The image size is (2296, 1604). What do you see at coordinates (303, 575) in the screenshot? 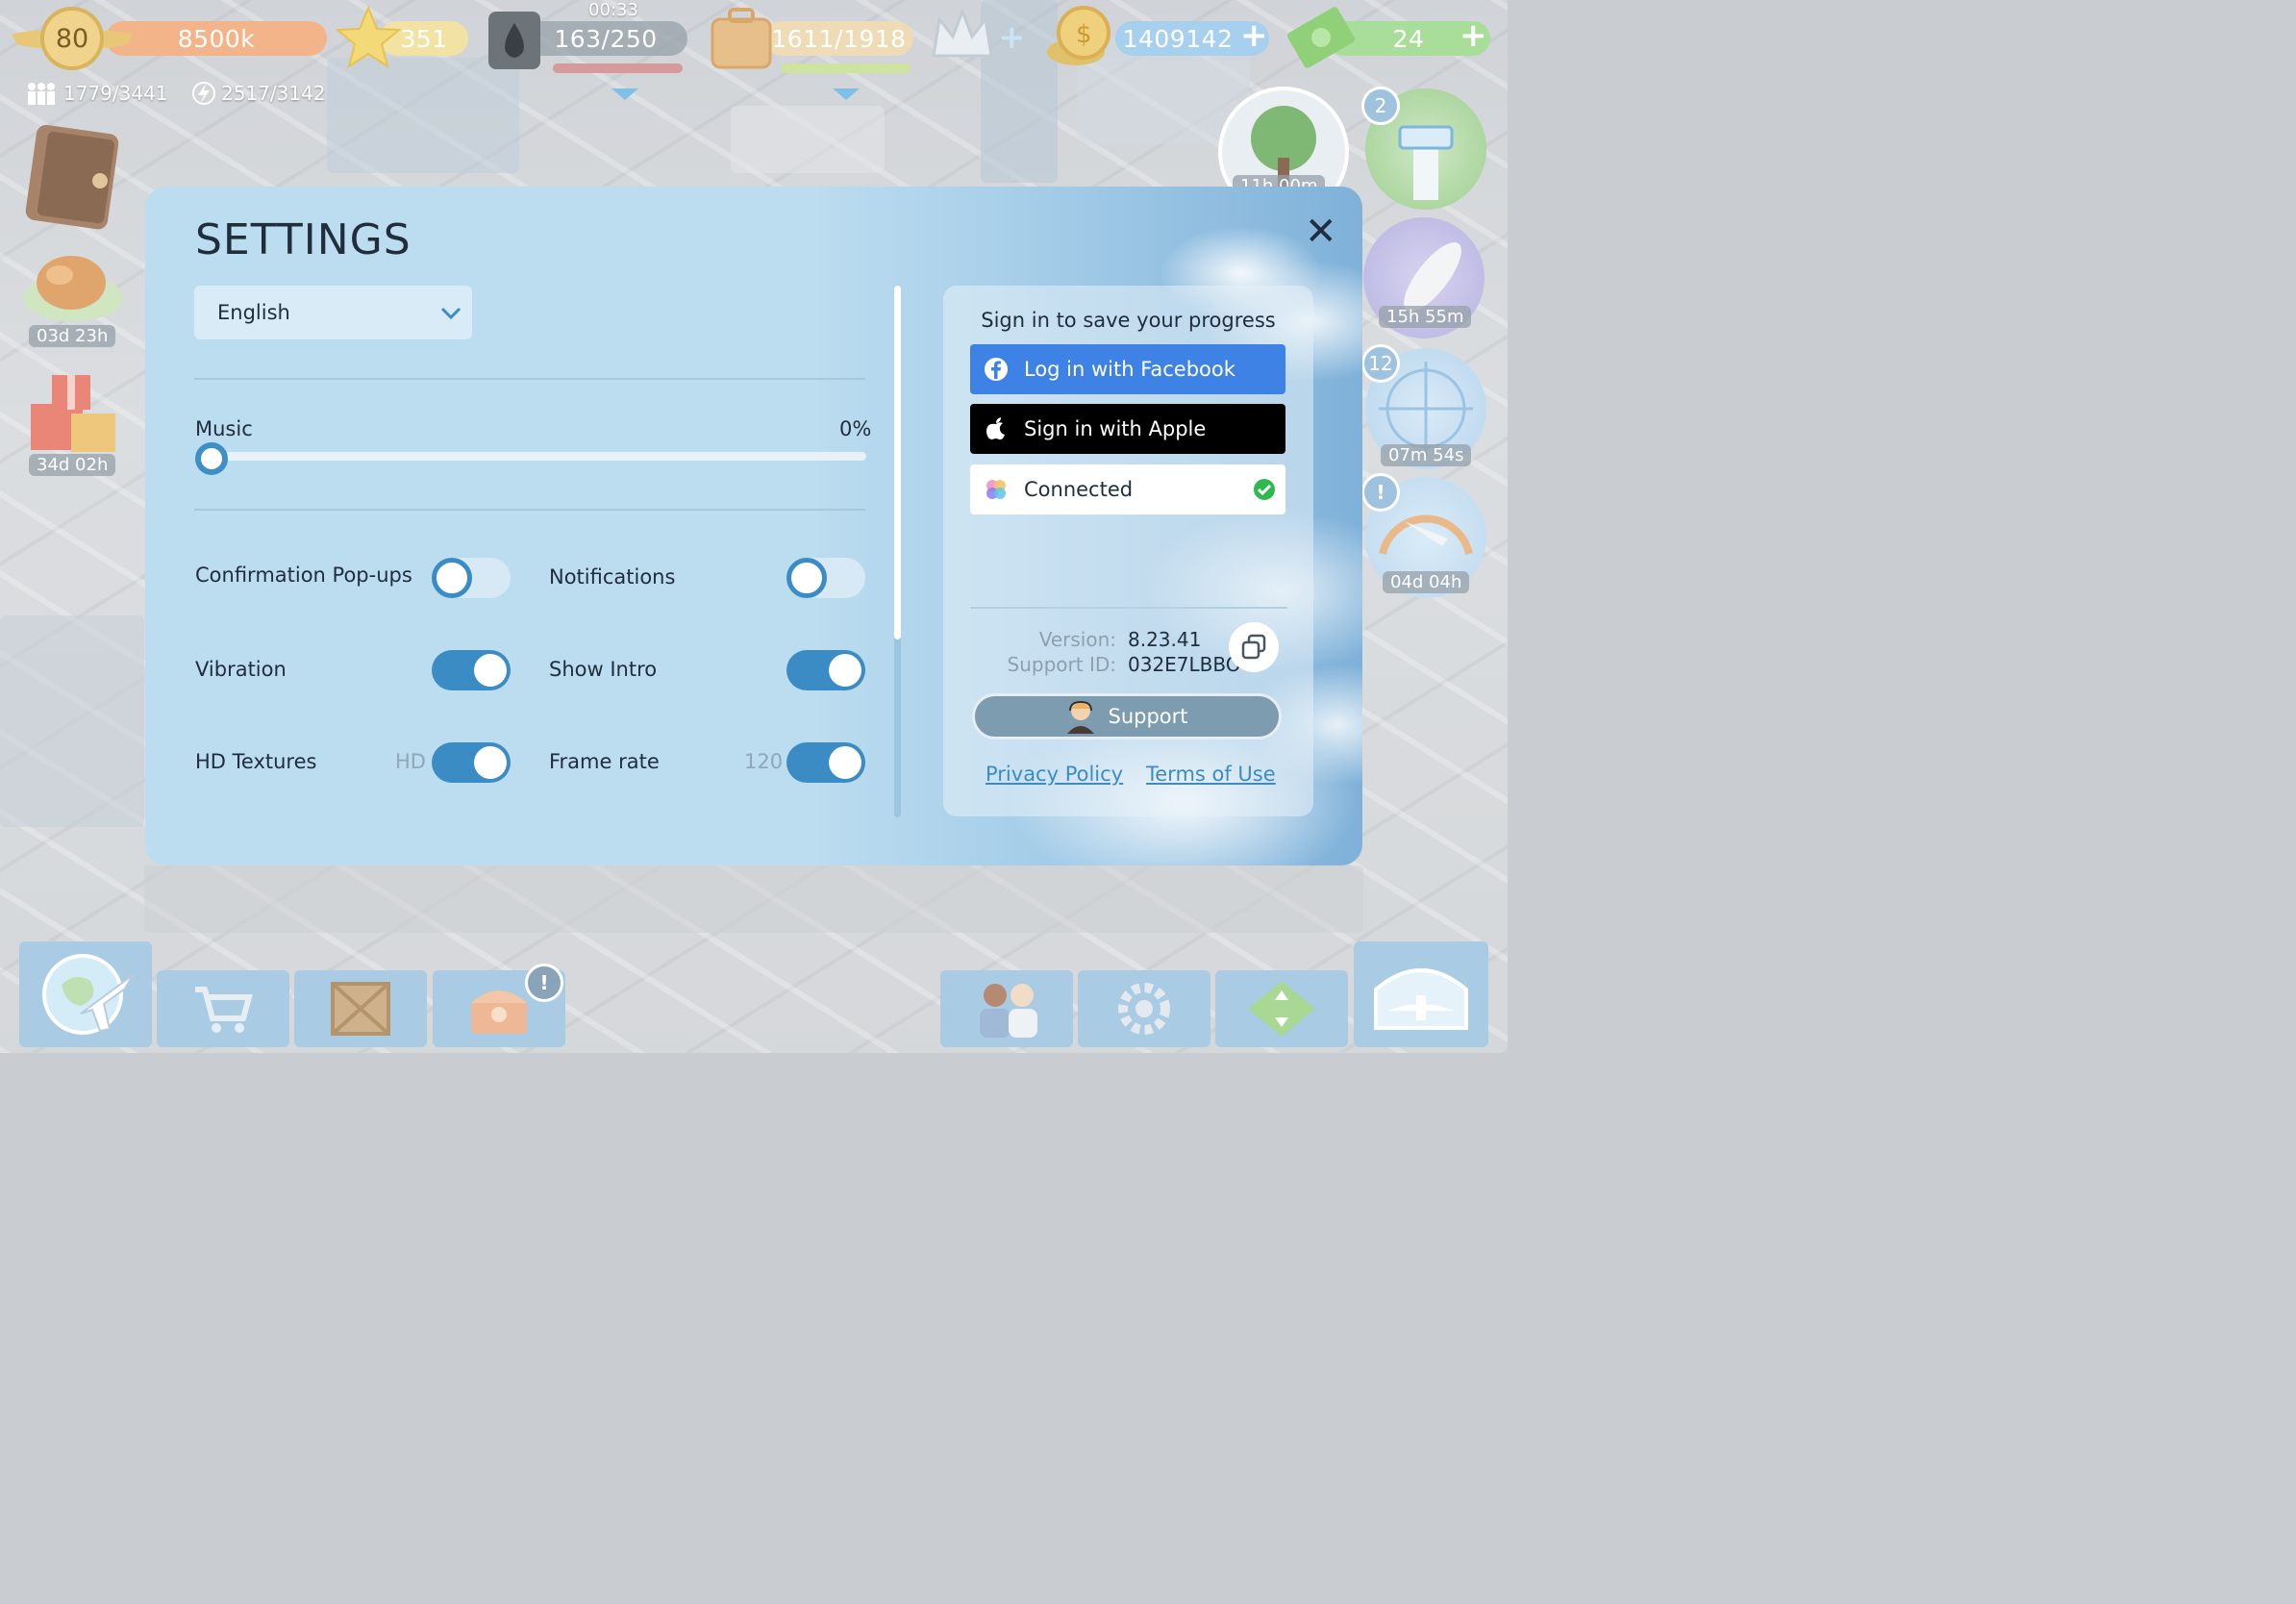
I see `confirmation-label: Confirmation Pop-ups` at bounding box center [303, 575].